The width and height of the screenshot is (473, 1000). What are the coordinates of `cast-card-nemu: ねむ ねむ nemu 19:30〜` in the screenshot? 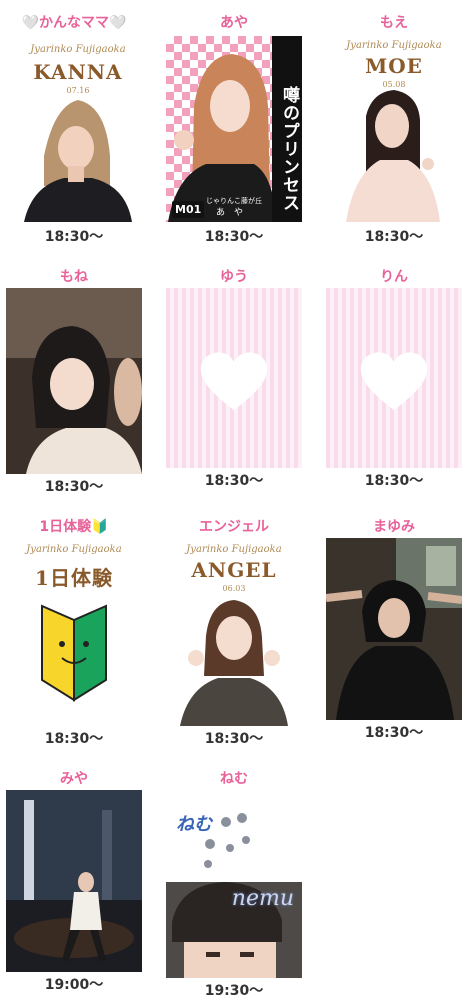 It's located at (234, 882).